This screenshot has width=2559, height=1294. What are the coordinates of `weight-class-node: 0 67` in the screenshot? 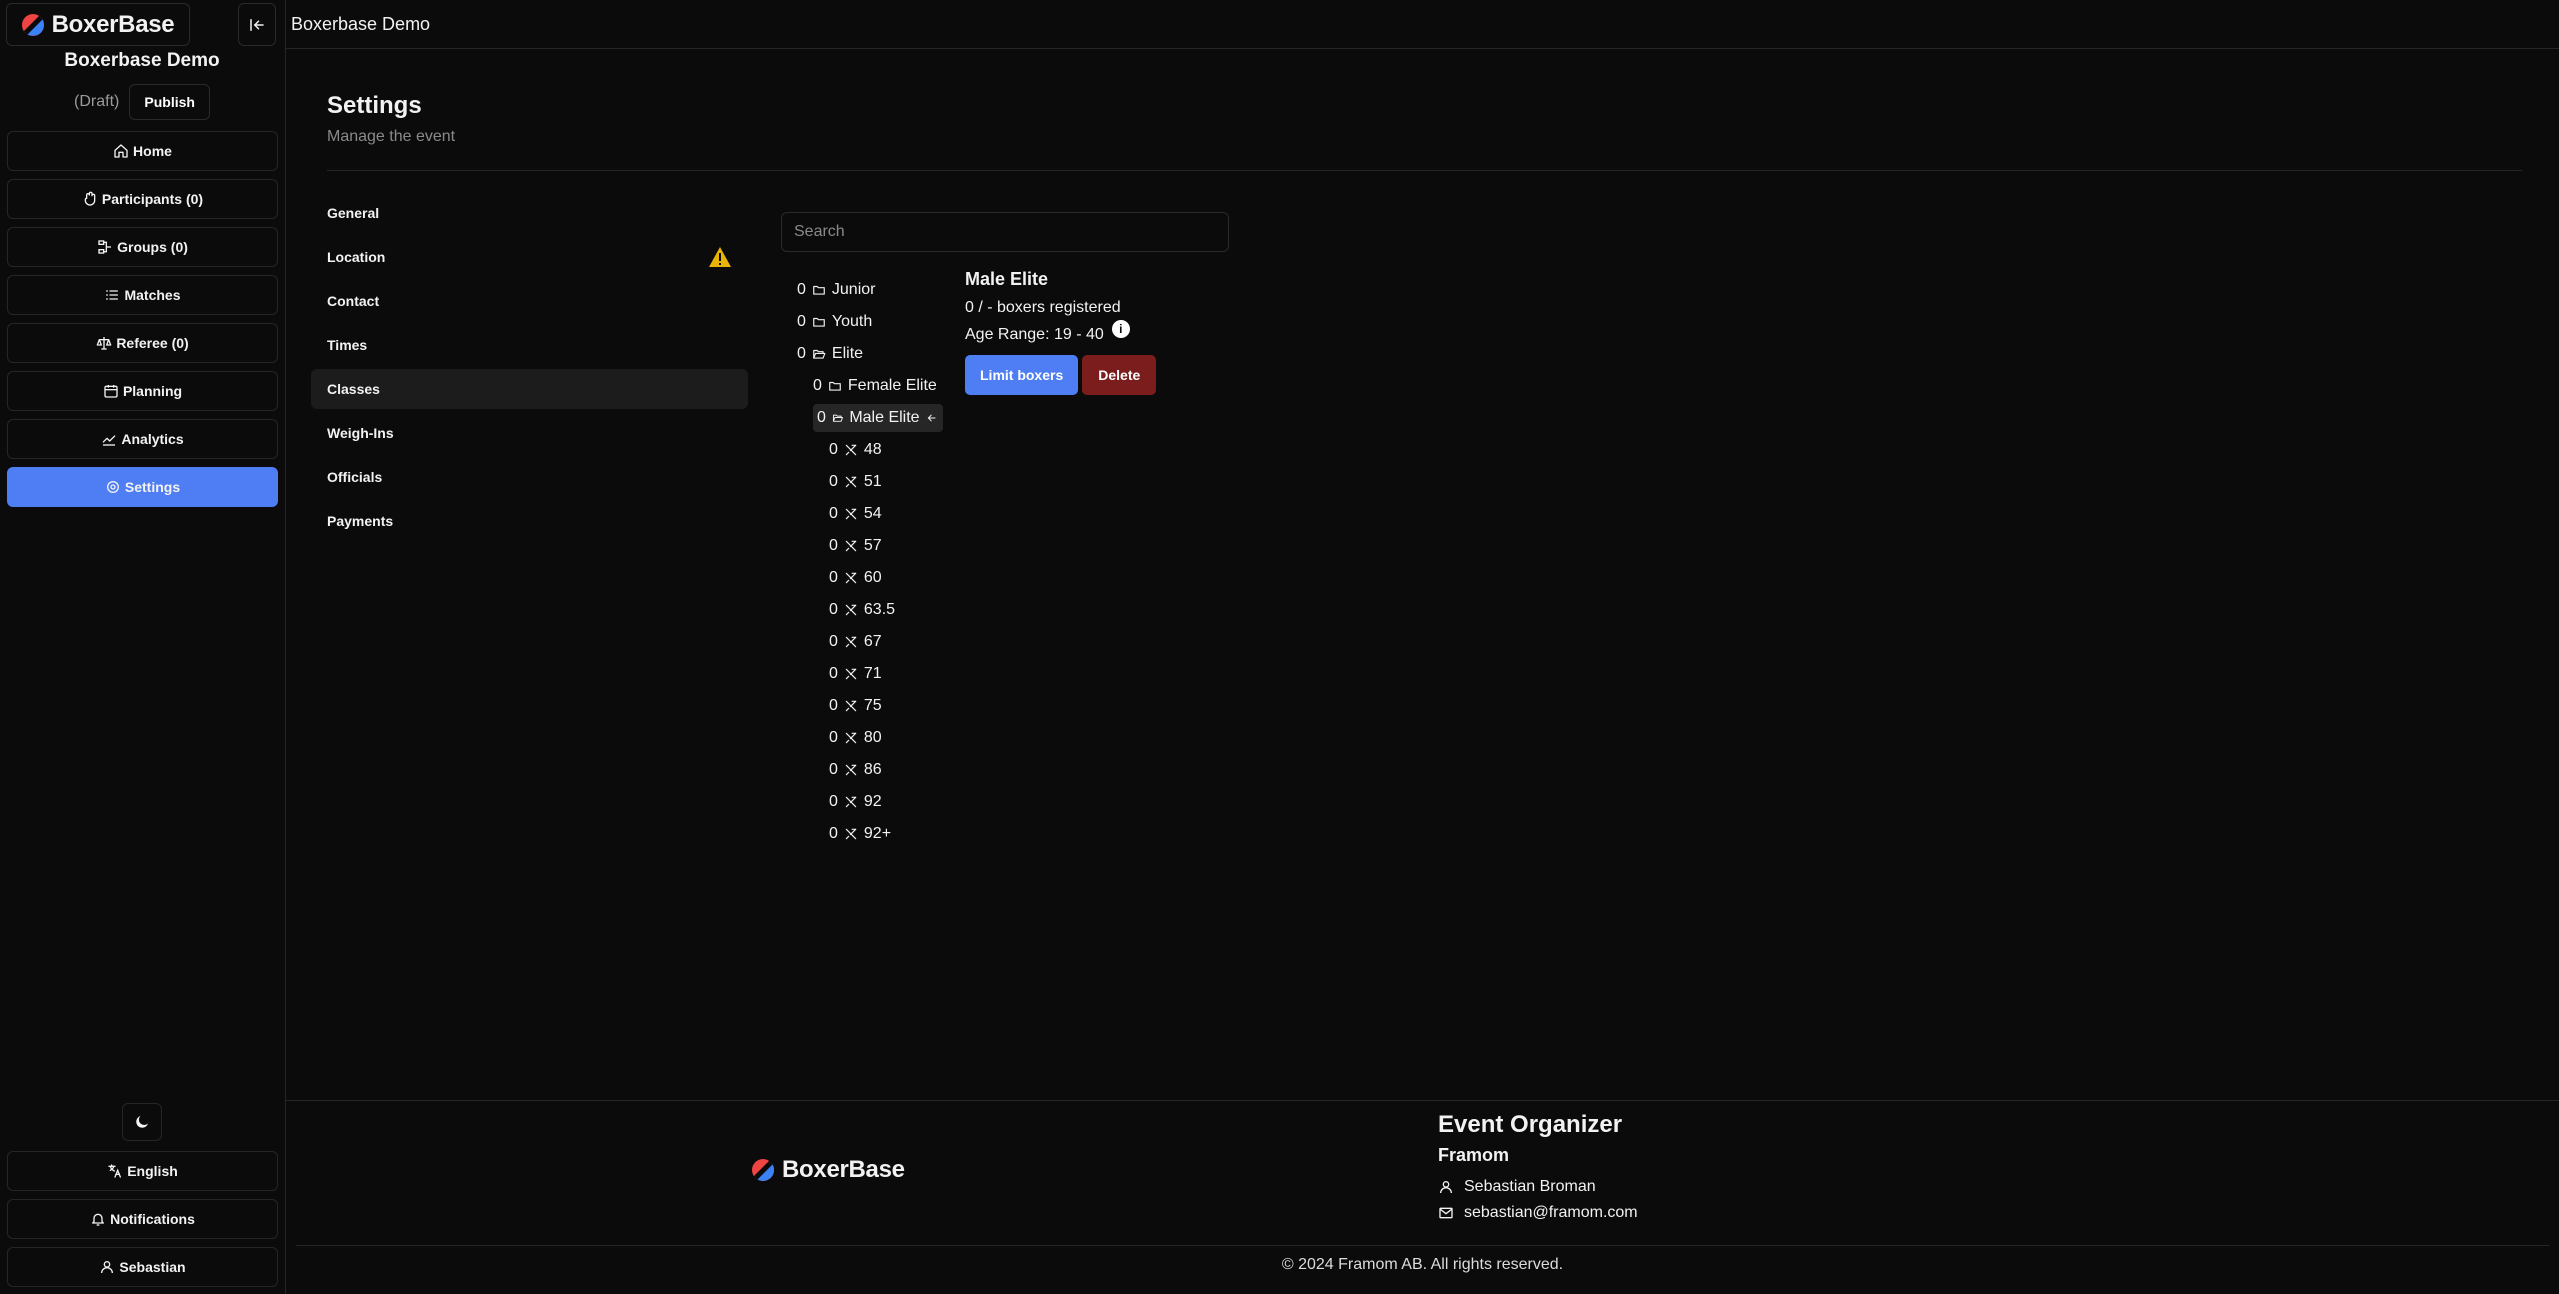 It's located at (870, 642).